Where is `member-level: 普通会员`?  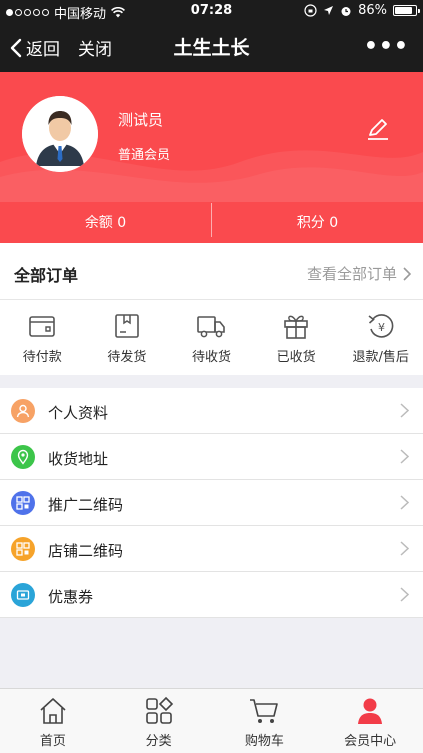 member-level: 普通会员 is located at coordinates (144, 155).